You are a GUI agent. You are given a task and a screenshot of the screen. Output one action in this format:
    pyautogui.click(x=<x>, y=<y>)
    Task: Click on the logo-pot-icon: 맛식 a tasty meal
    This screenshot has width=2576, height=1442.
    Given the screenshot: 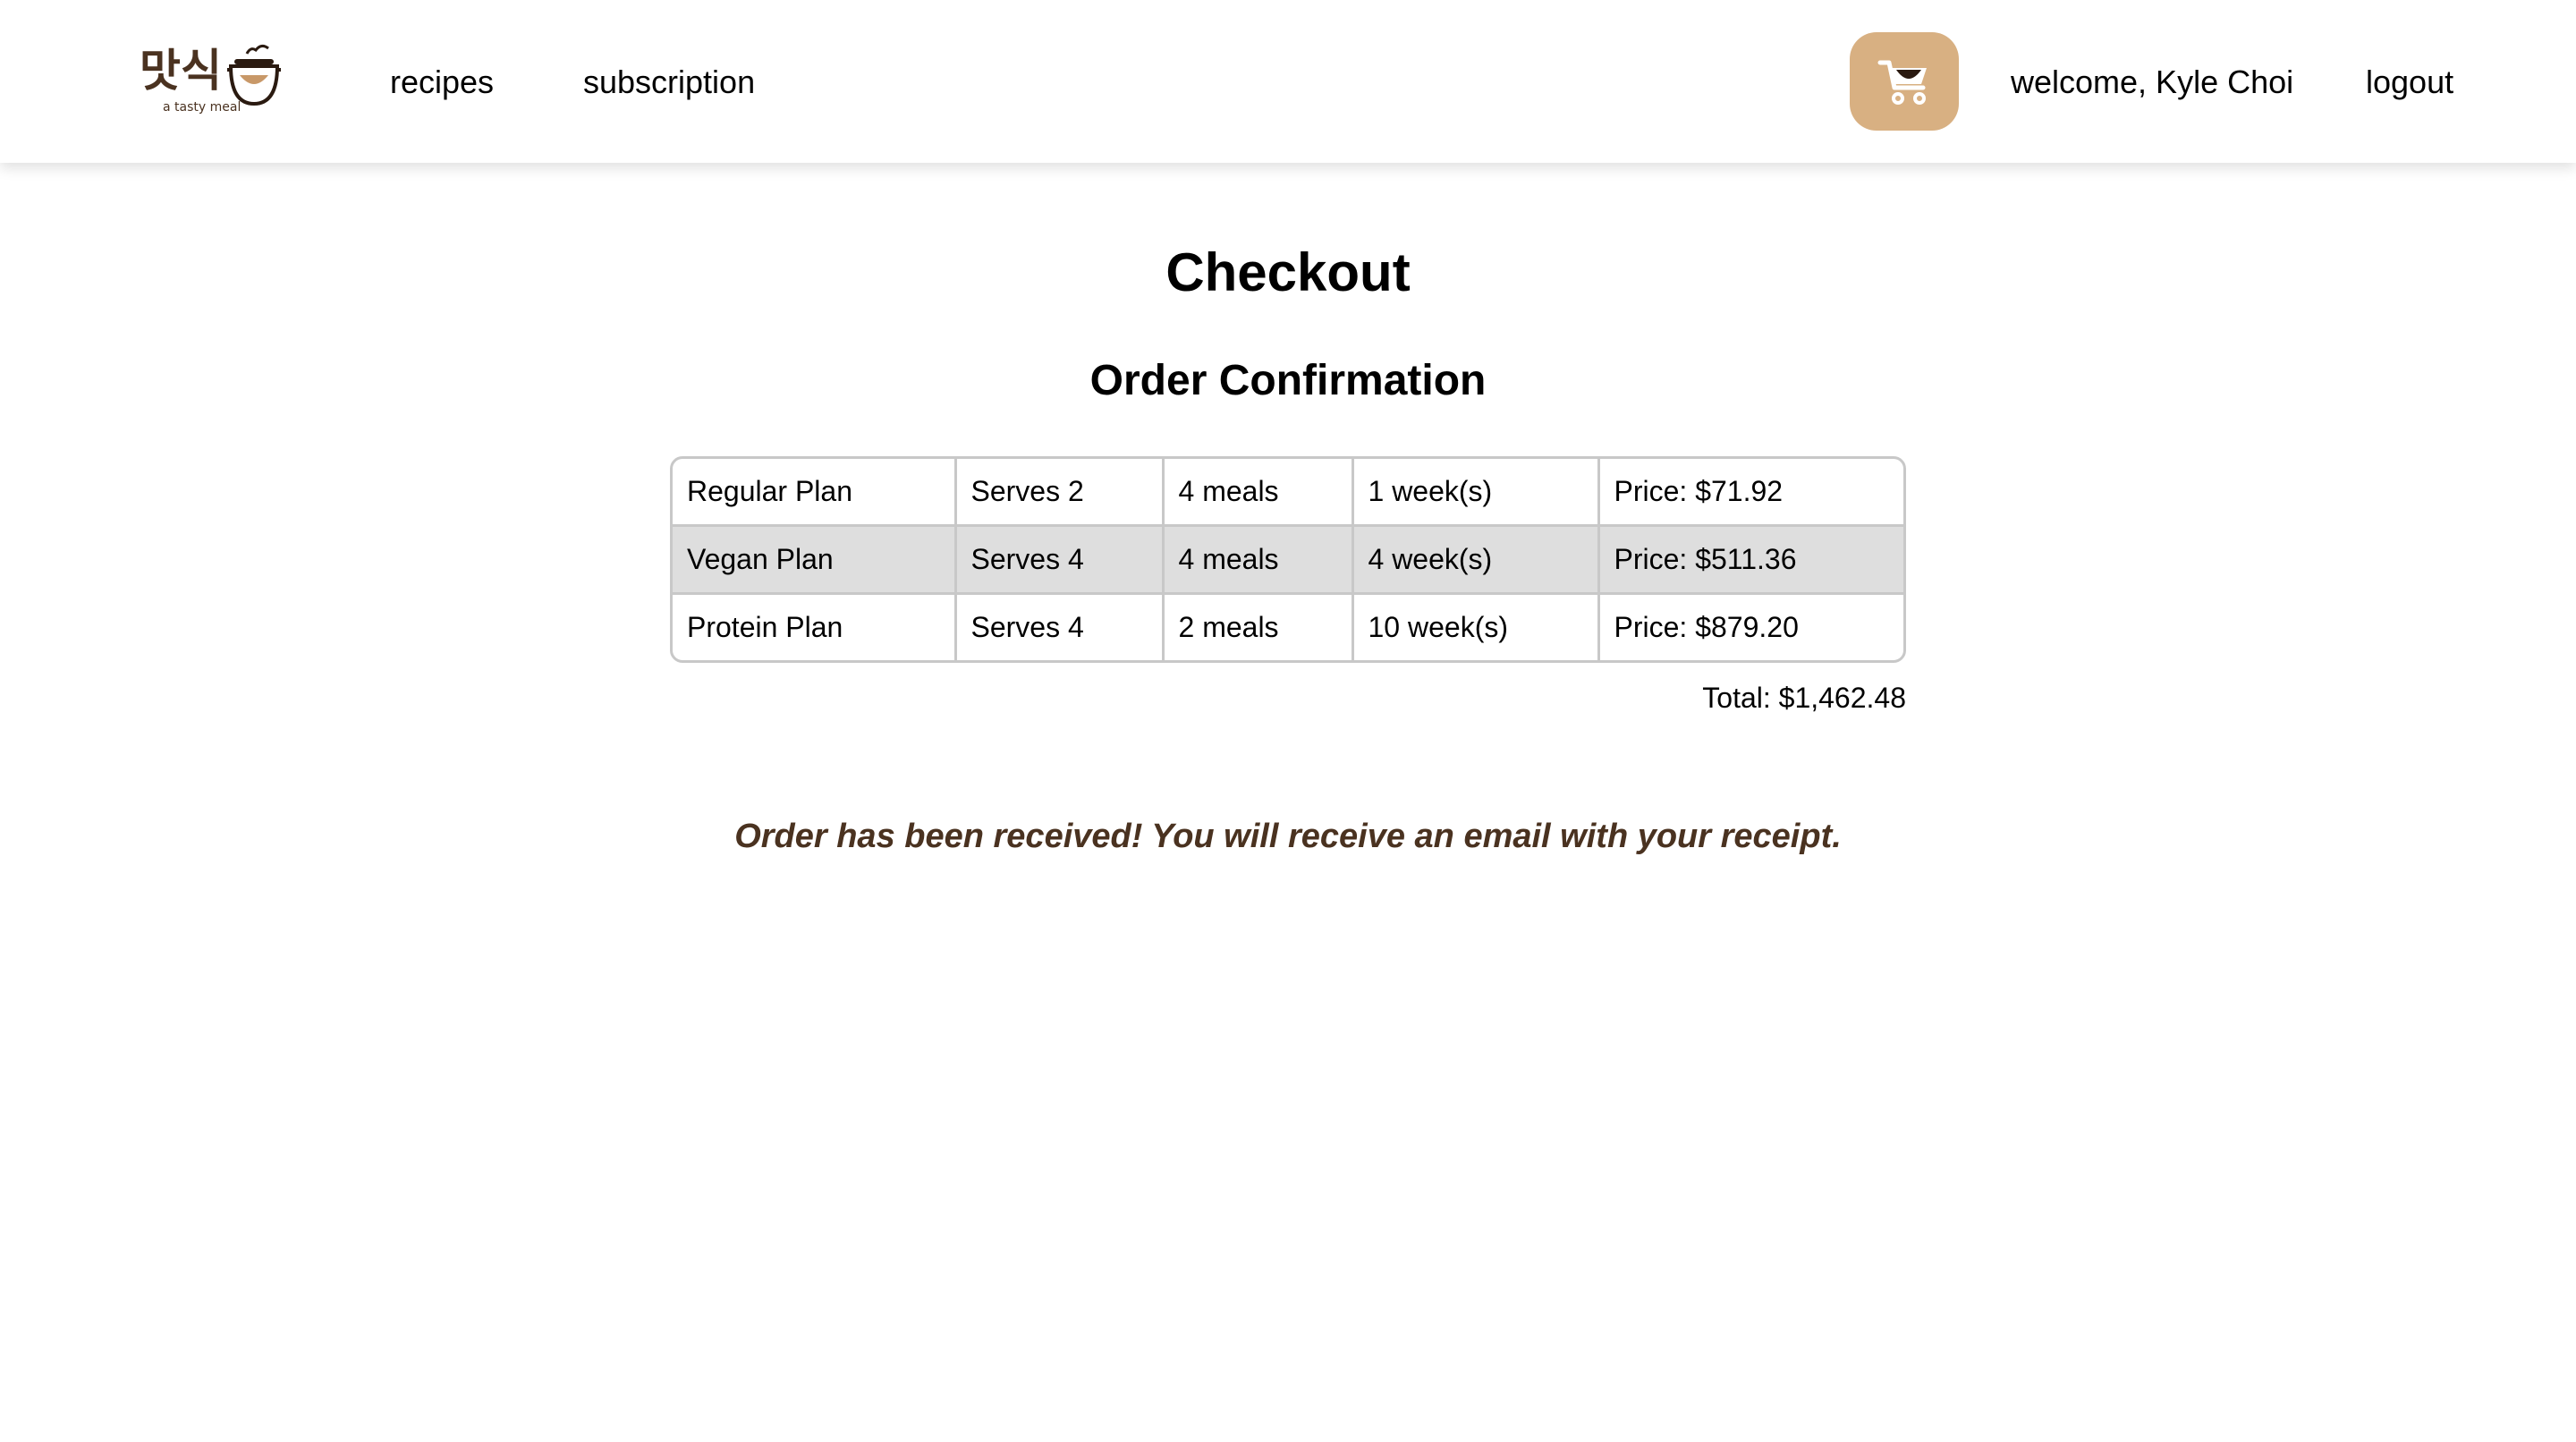 What is the action you would take?
    pyautogui.click(x=210, y=79)
    